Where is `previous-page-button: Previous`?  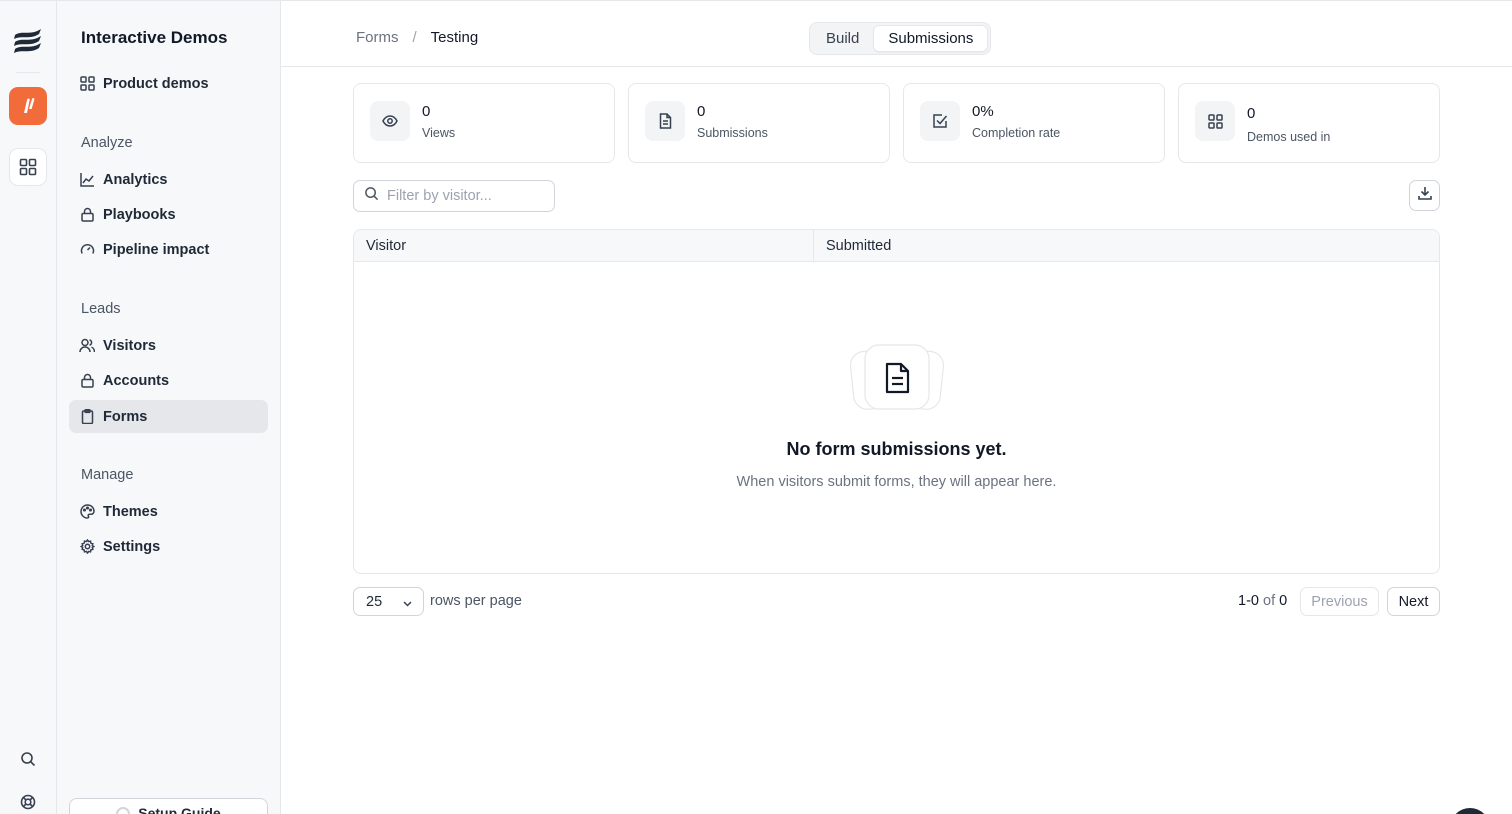 previous-page-button: Previous is located at coordinates (1339, 601).